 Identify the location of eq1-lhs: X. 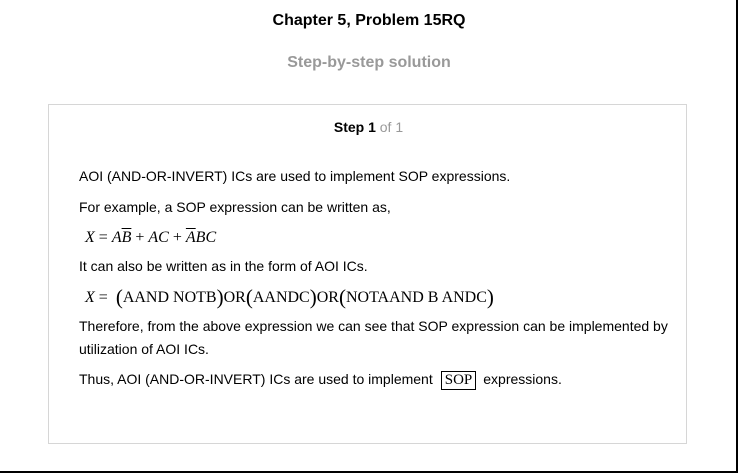
(90, 237).